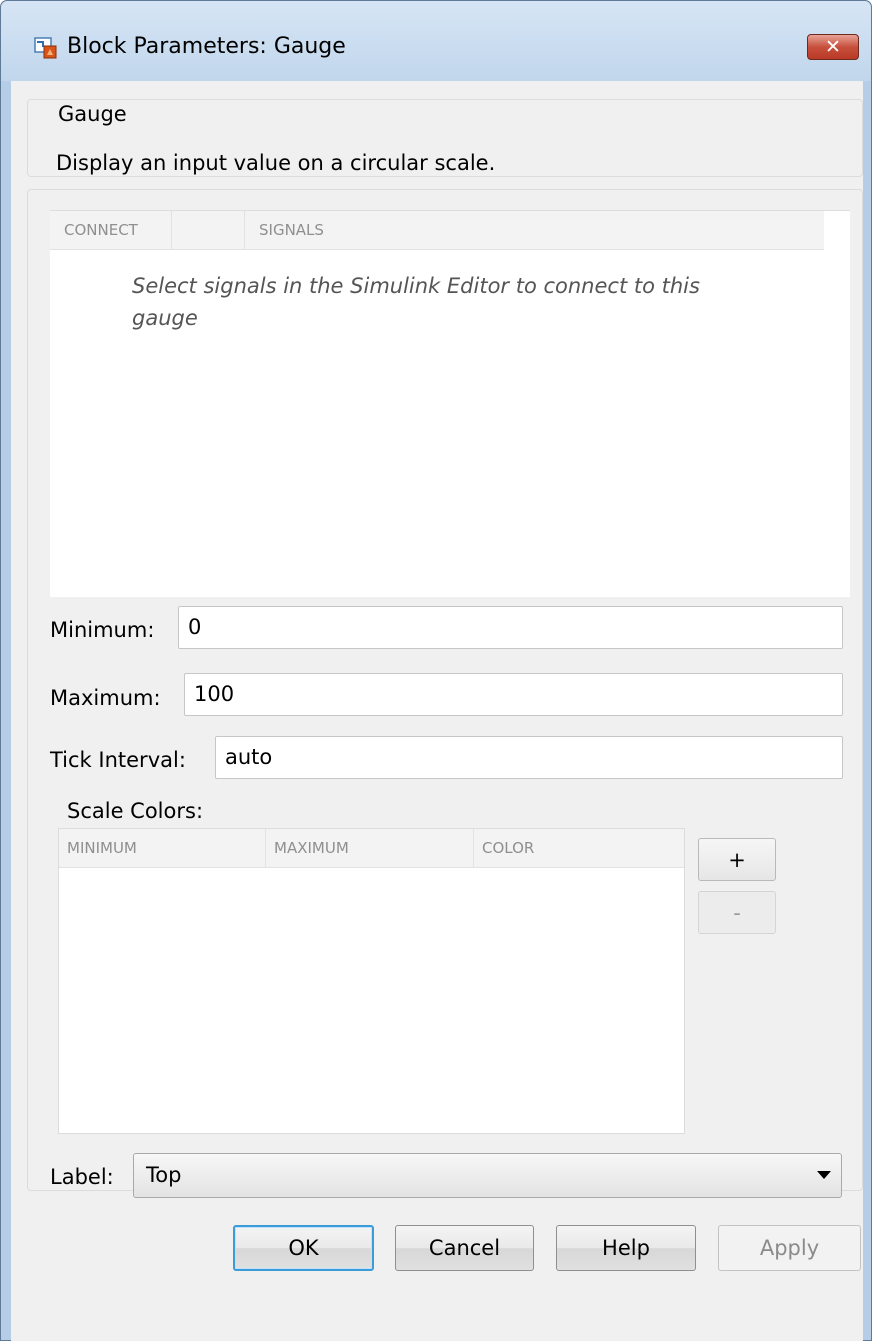 This screenshot has height=1341, width=872. Describe the element at coordinates (737, 912) in the screenshot. I see `remove-scale-color-button: -` at that location.